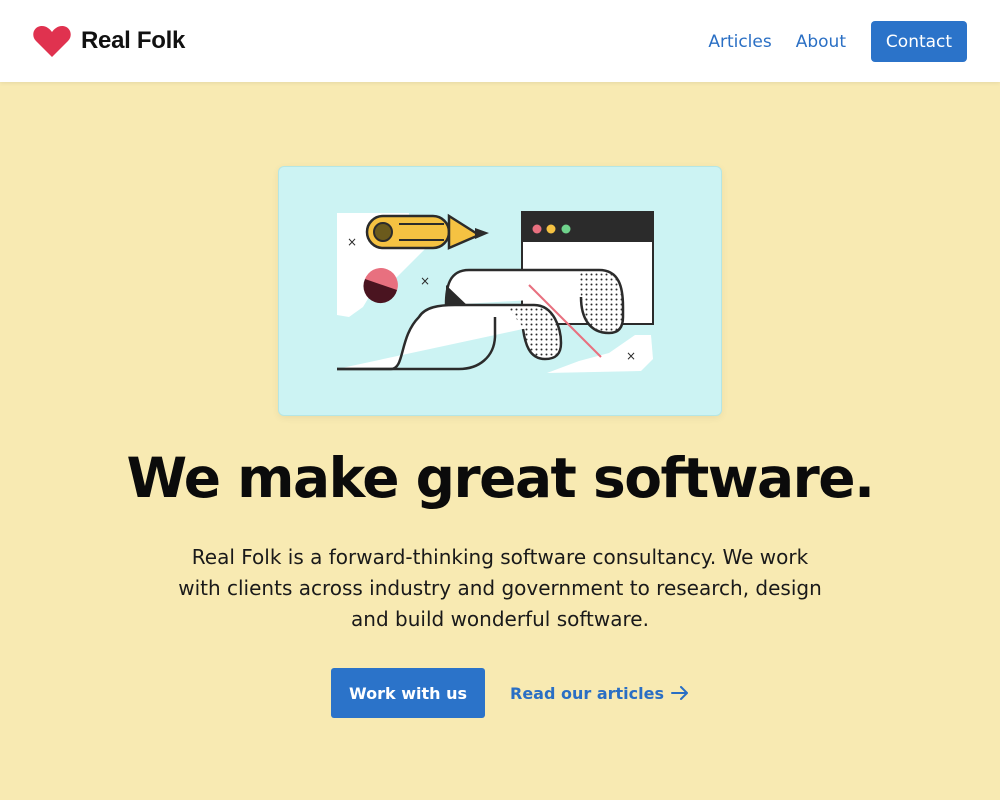 Image resolution: width=1000 pixels, height=800 pixels. I want to click on hero-illustration: × × ×, so click(500, 291).